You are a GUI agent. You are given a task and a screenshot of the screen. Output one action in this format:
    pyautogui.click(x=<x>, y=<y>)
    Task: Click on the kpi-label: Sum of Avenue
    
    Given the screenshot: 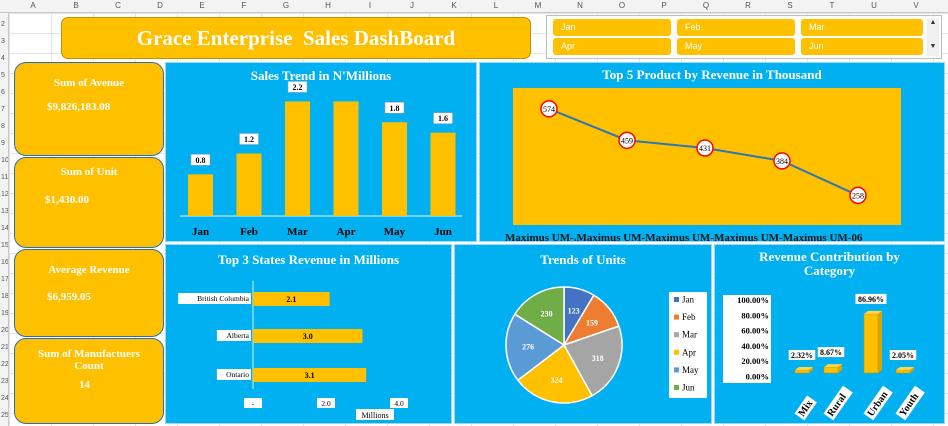 What is the action you would take?
    pyautogui.click(x=89, y=83)
    